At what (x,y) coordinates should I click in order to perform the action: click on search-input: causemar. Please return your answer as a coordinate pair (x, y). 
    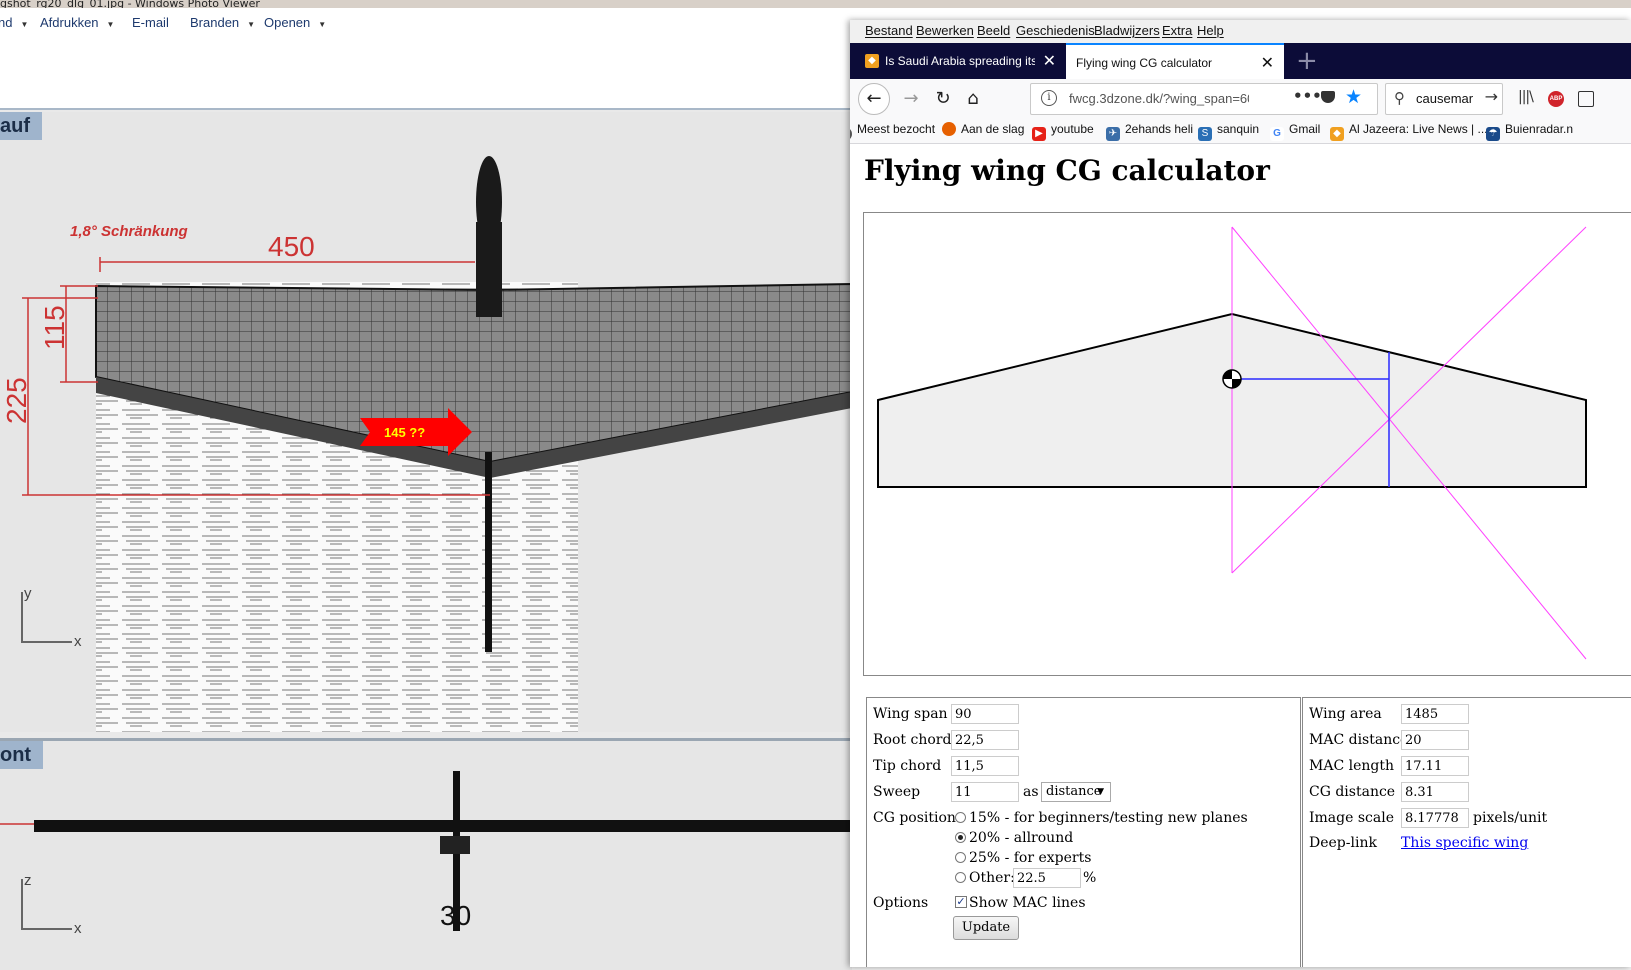
    Looking at the image, I should click on (1445, 98).